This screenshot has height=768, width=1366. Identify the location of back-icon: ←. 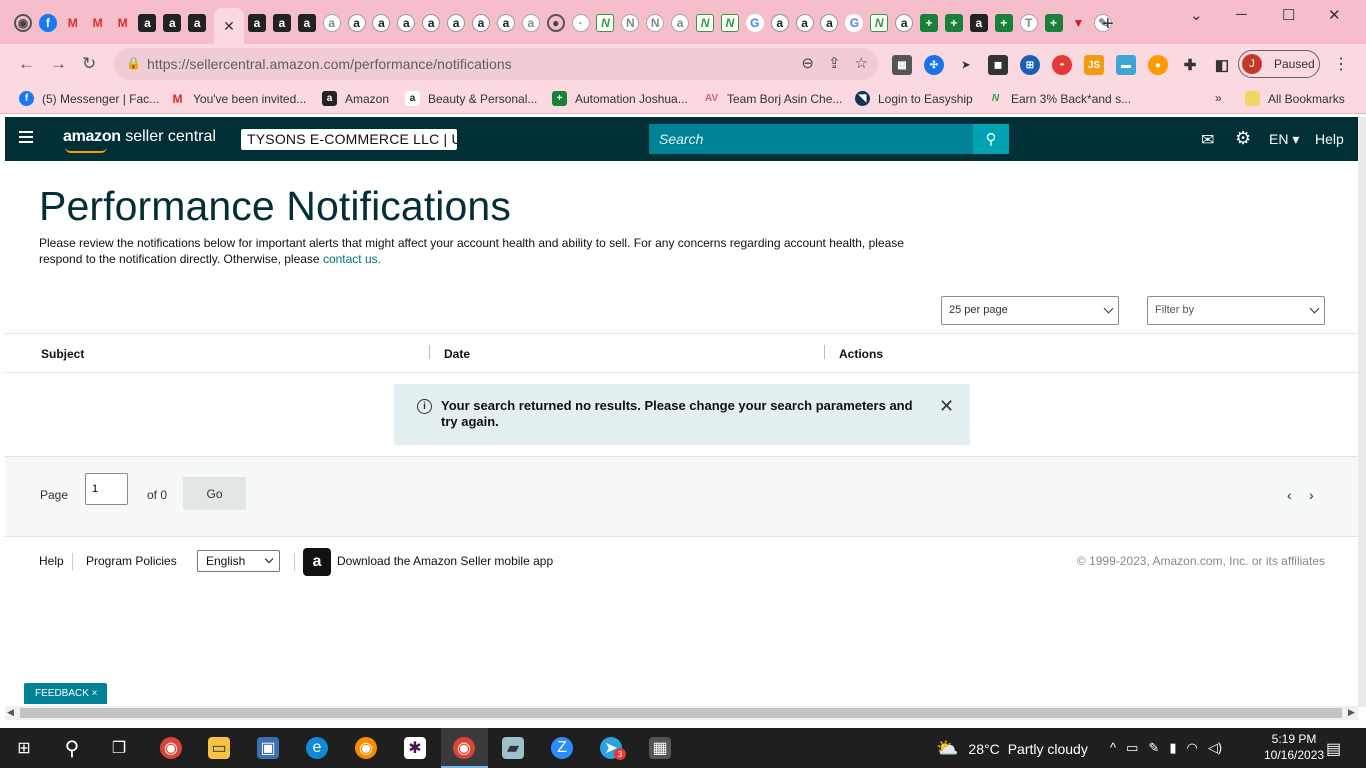
(26, 64).